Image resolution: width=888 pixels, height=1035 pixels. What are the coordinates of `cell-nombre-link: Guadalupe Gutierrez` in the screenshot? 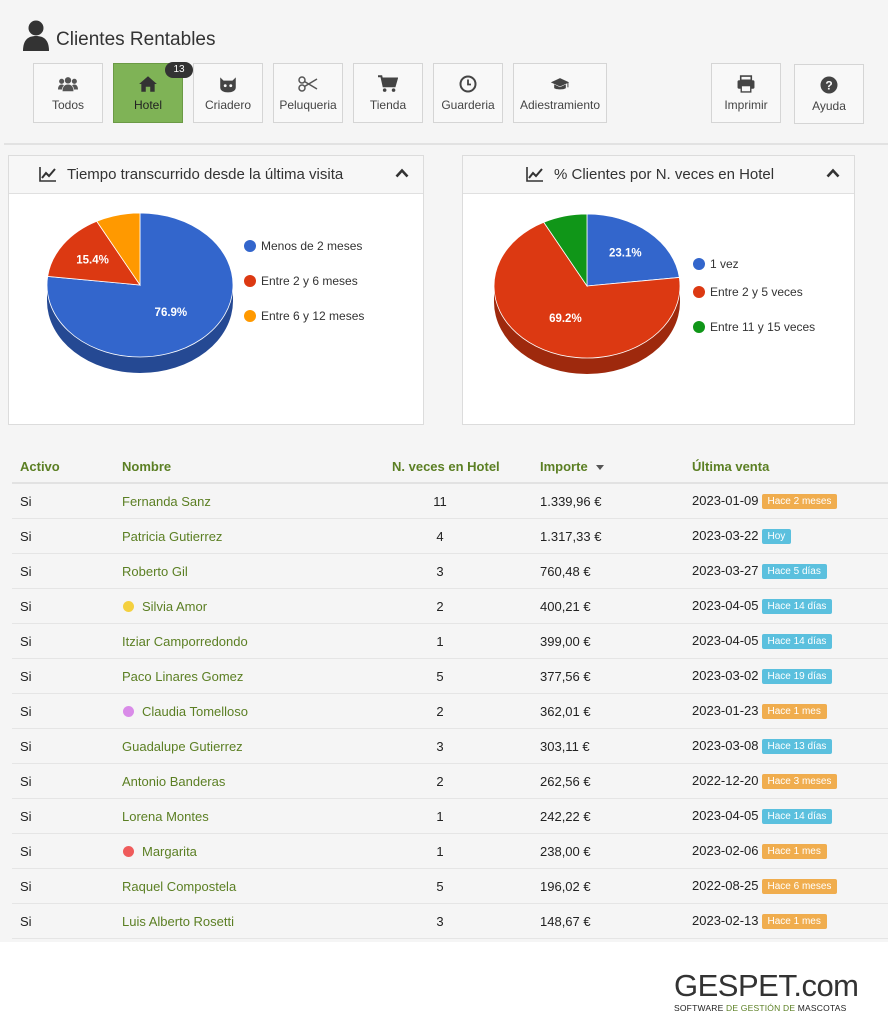 It's located at (182, 746).